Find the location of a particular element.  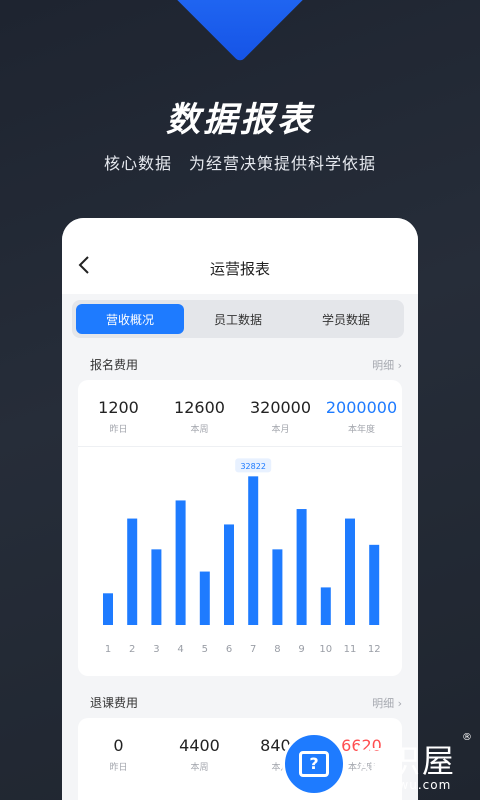

watermark-domain: zhishiwu.com is located at coordinates (405, 785).